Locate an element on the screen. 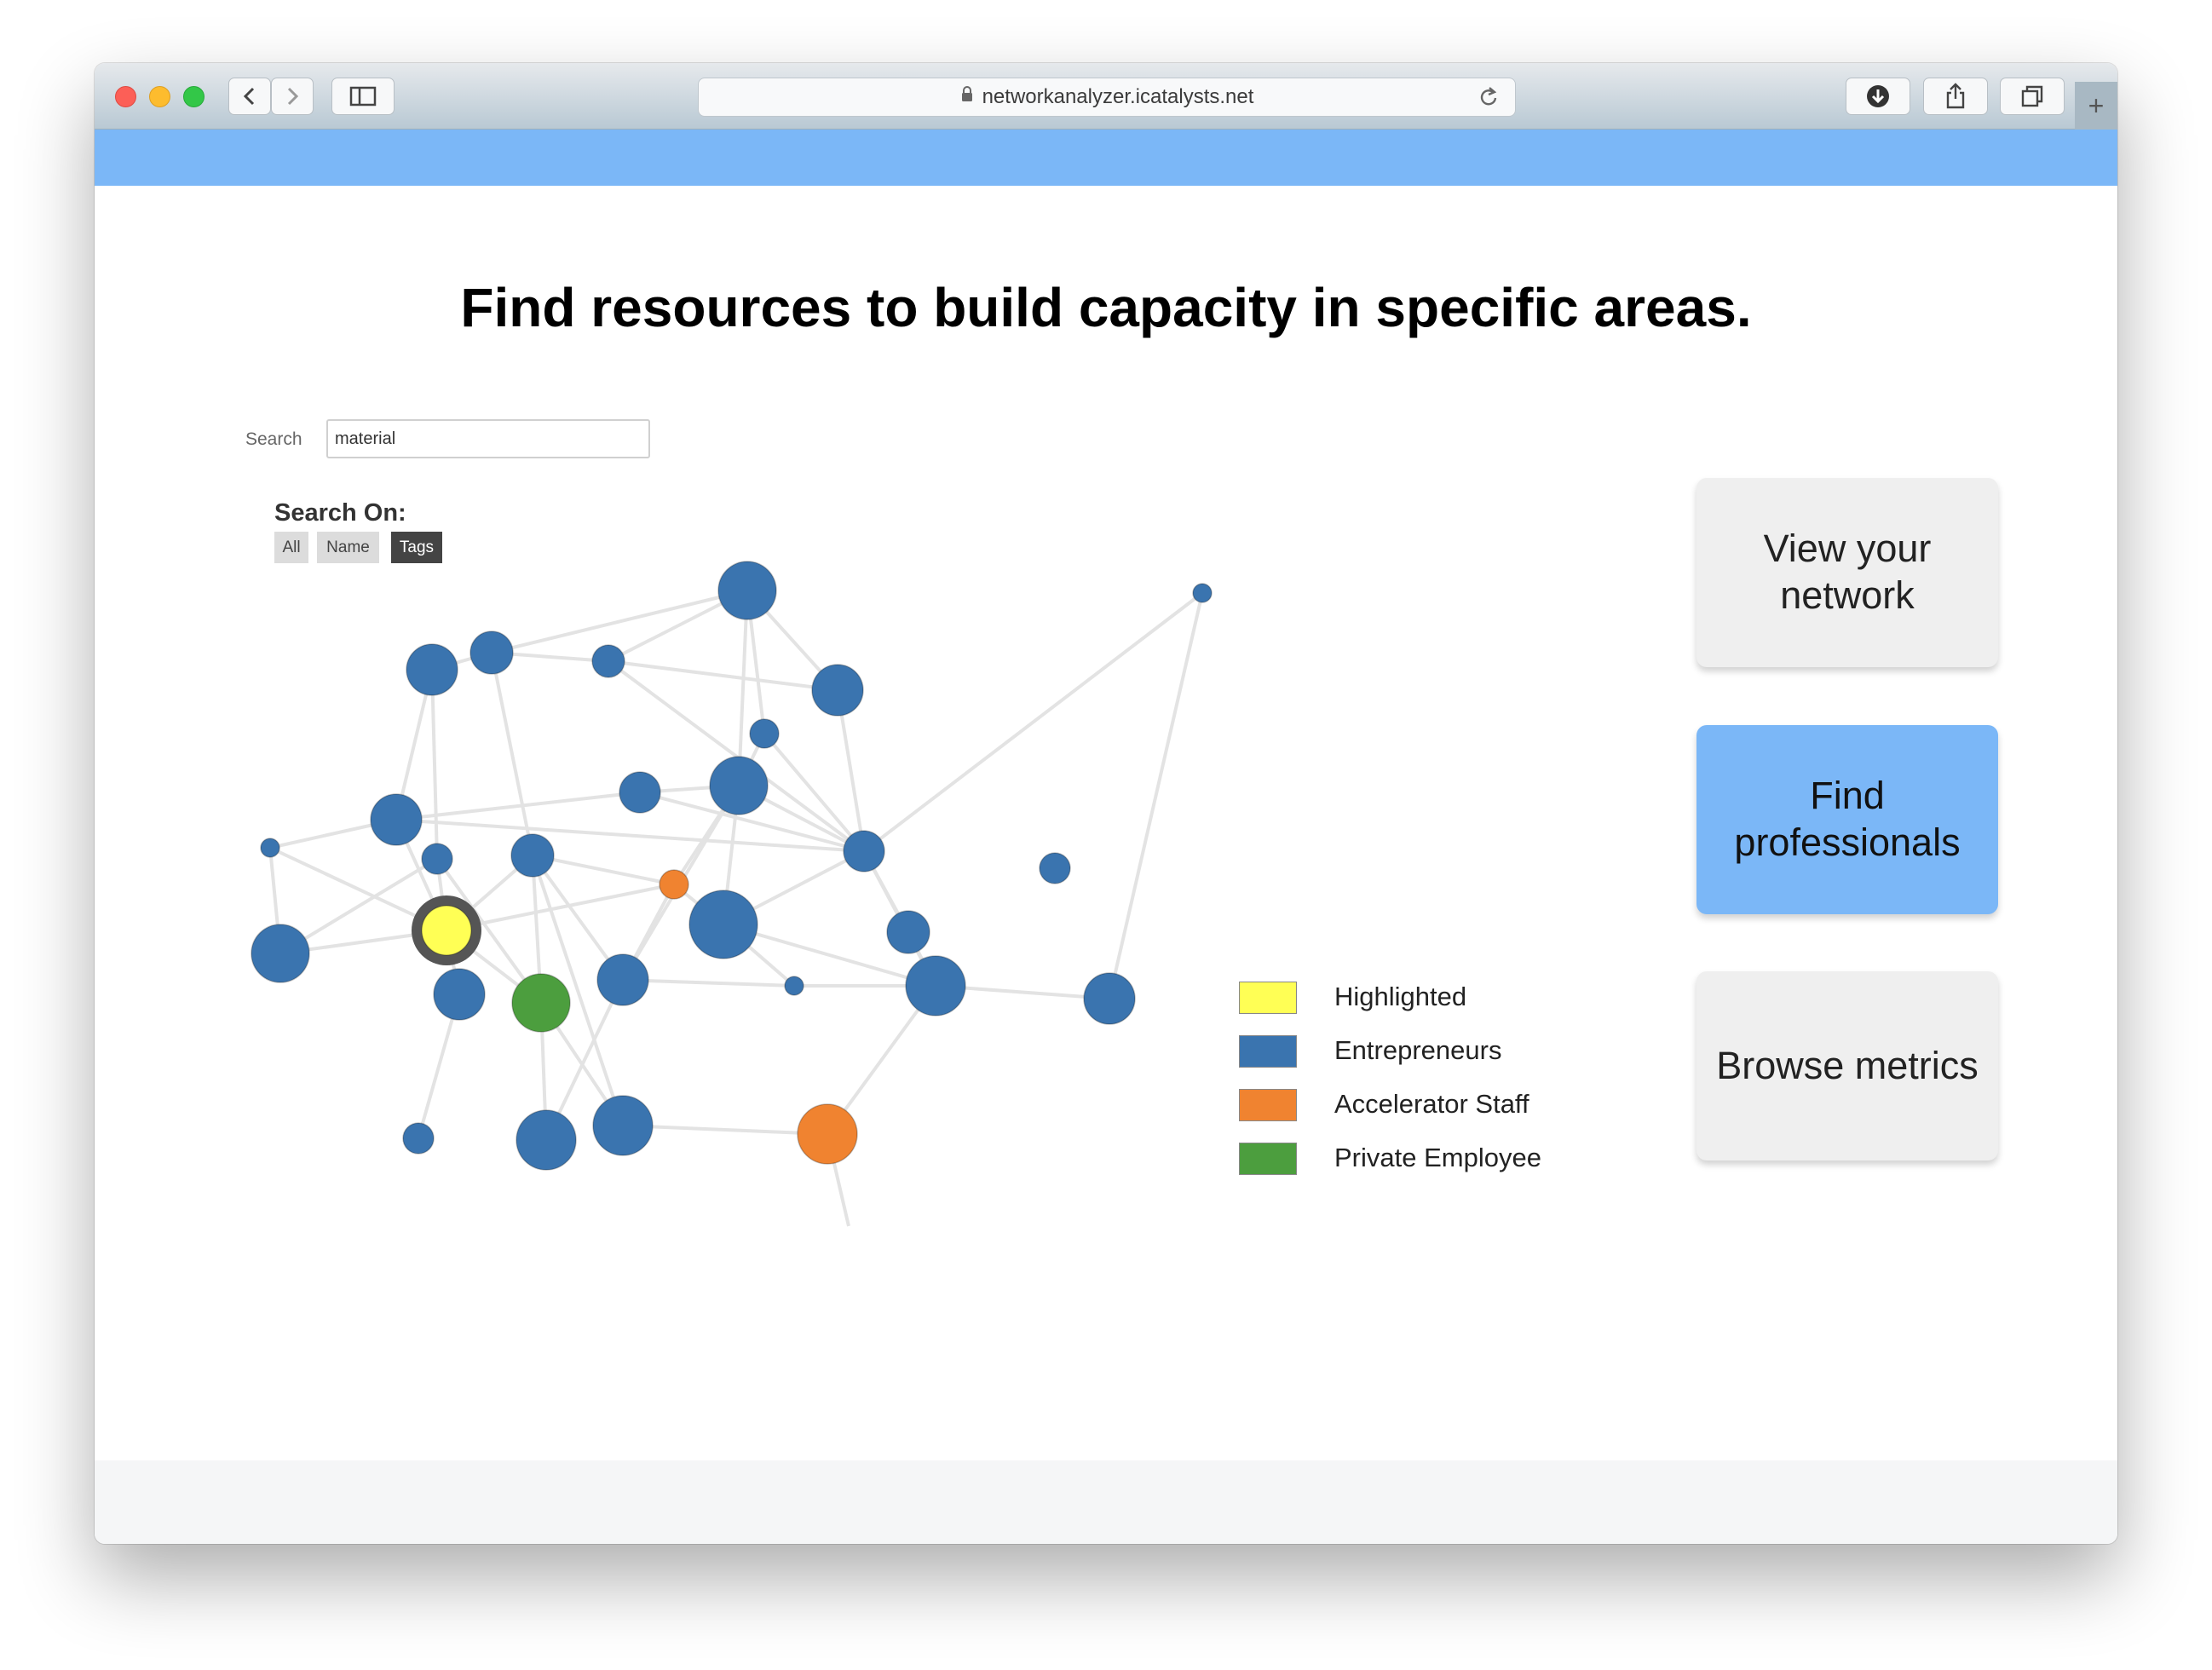 The width and height of the screenshot is (2212, 1670). browse-metrics-button: Browse metrics is located at coordinates (1847, 1065).